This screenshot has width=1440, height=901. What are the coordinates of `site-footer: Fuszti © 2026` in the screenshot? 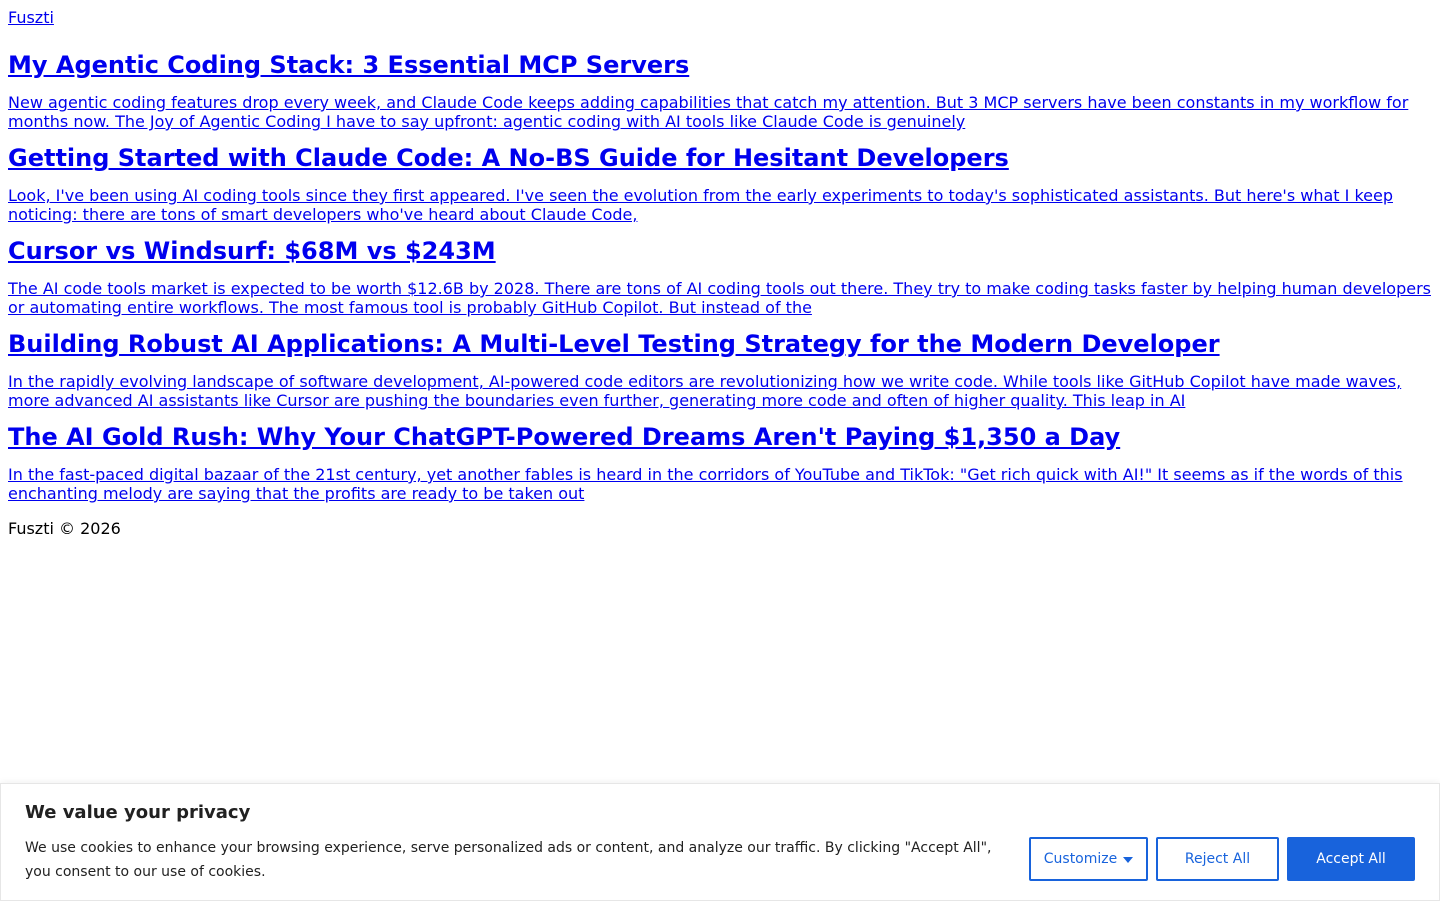 It's located at (64, 528).